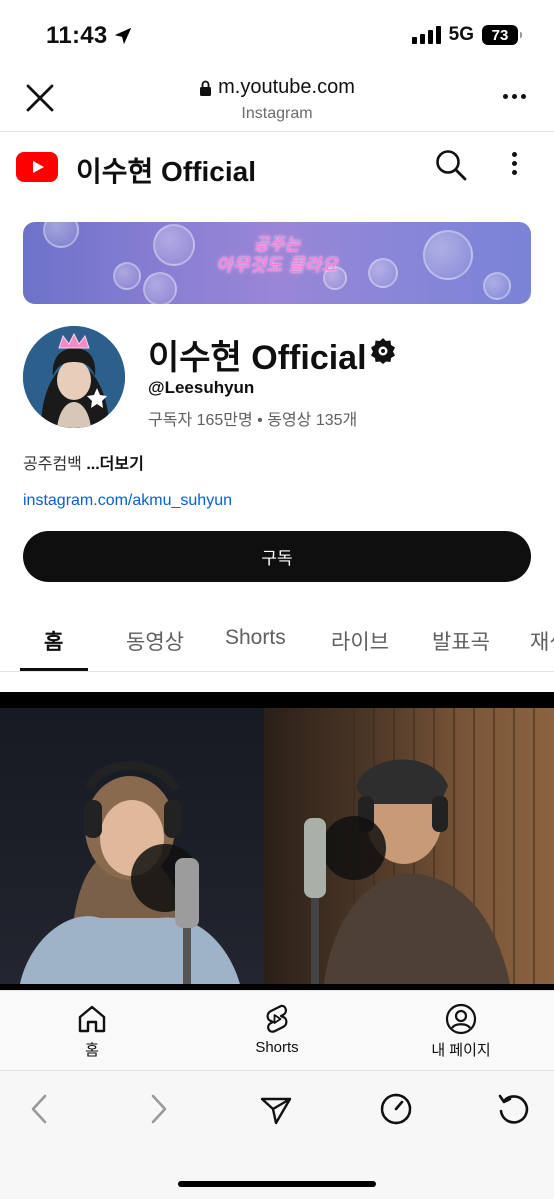 Image resolution: width=554 pixels, height=1199 pixels. What do you see at coordinates (253, 420) in the screenshot?
I see `channel-stats: 구독자 165만명 • 동영상 135개` at bounding box center [253, 420].